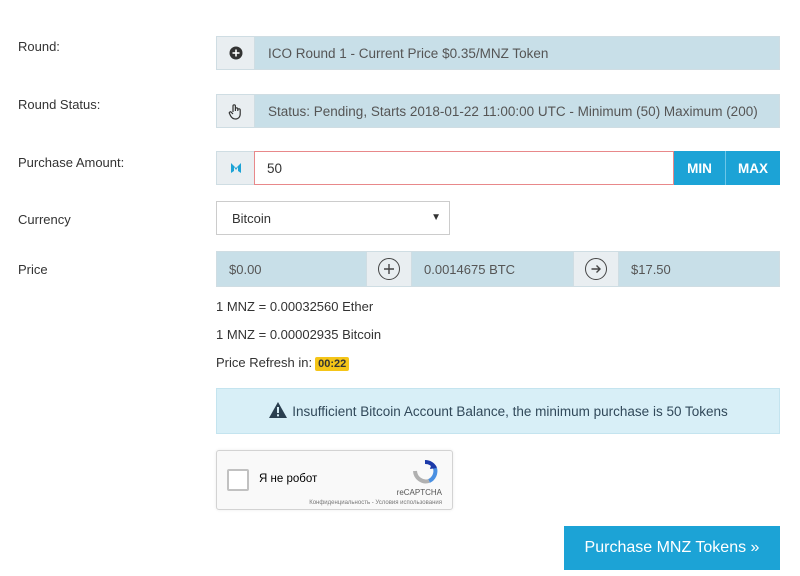  What do you see at coordinates (299, 334) in the screenshot?
I see `bitcoin-rate: 1 MNZ = 0.00002935 Bitcoin` at bounding box center [299, 334].